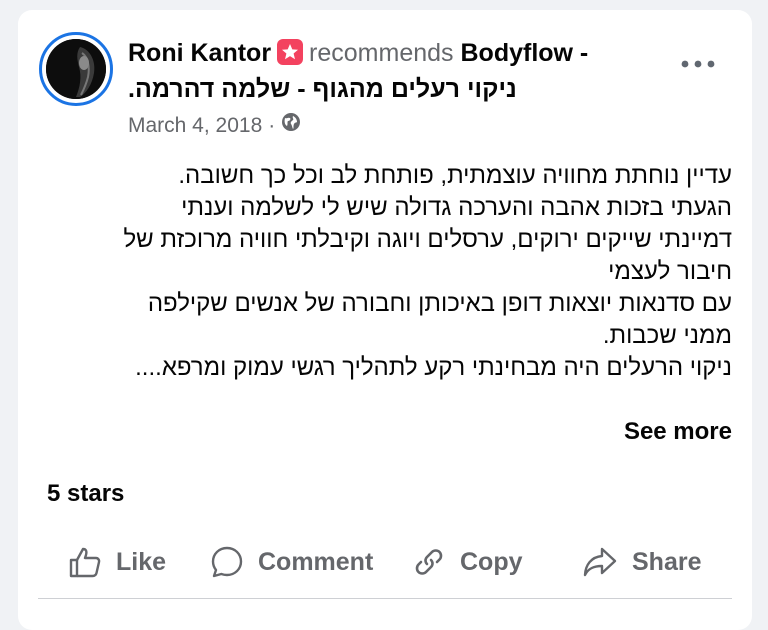  I want to click on comment-bubble-icon, so click(227, 562).